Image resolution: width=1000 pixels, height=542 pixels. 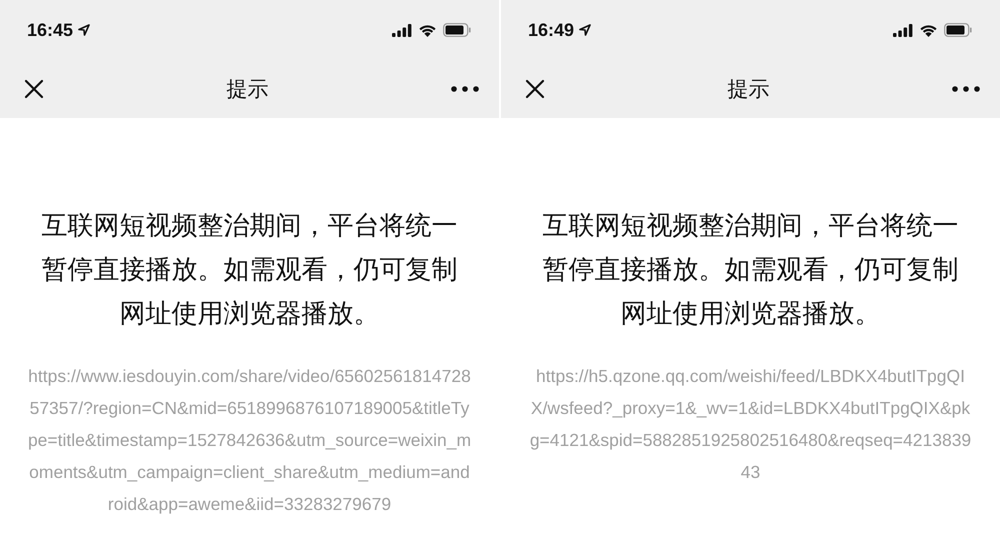 I want to click on video-url: https://h5.qzone.qq.com/weishi/feed/LBDKX4butITpgQIX/wsfeed?_proxy=1&_wv=1&id=LBDKX4butITpgQIX&pkg=4121&spid=5882851925802516480&reqseq=421383943, so click(x=750, y=424).